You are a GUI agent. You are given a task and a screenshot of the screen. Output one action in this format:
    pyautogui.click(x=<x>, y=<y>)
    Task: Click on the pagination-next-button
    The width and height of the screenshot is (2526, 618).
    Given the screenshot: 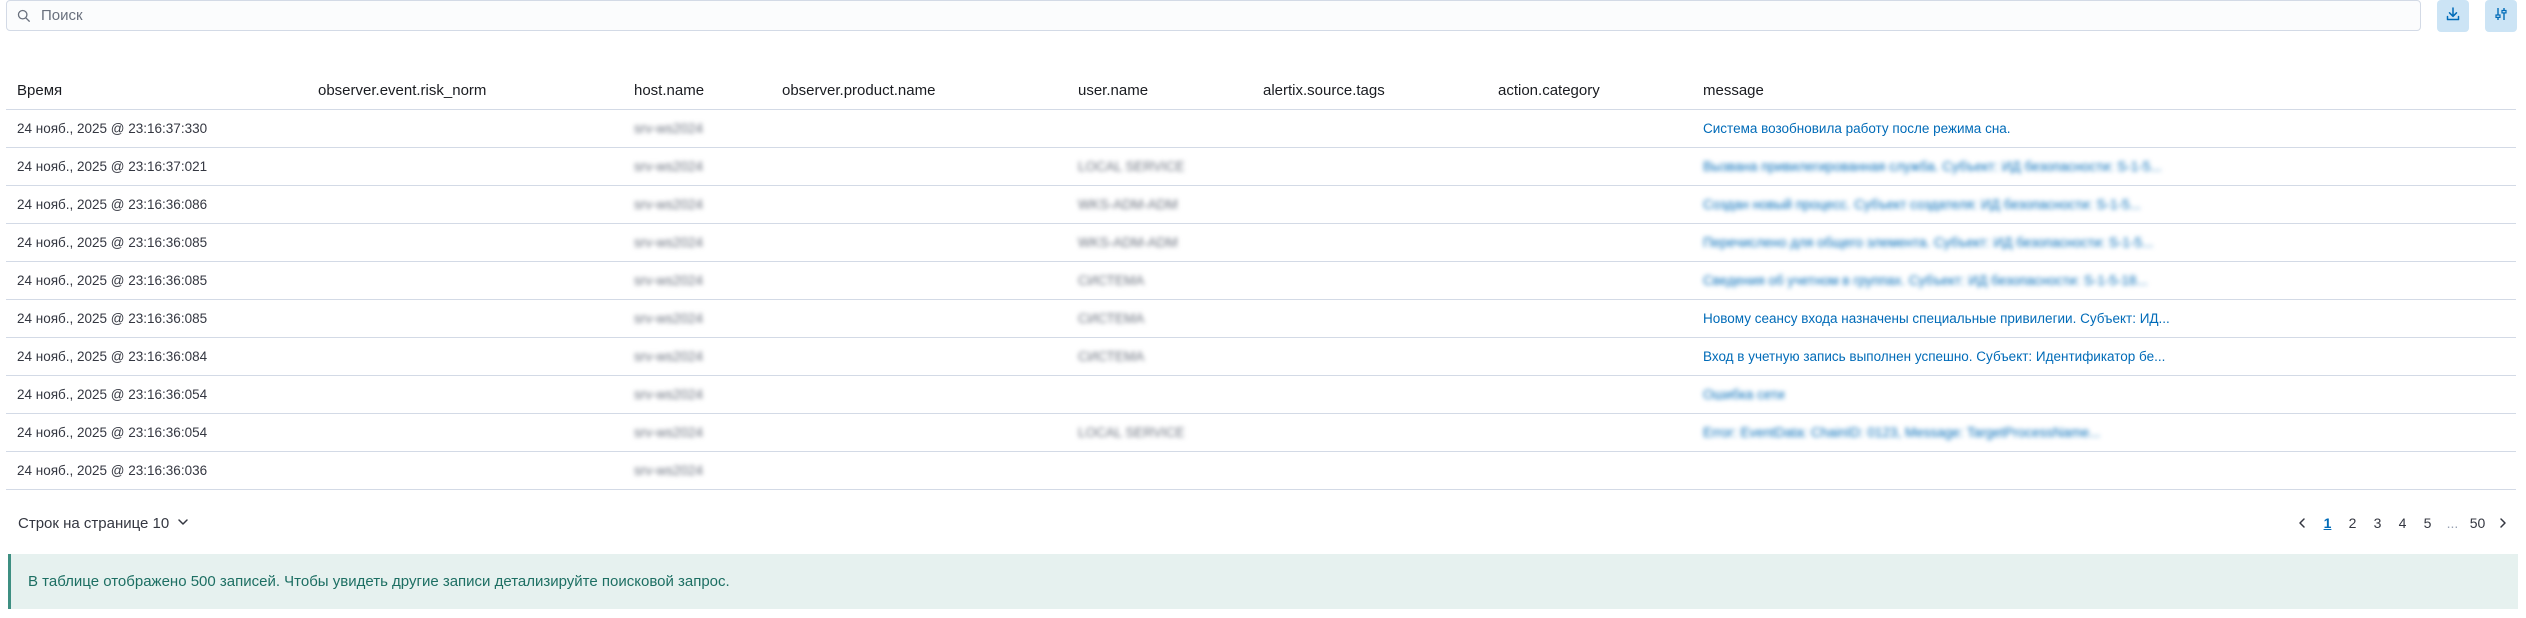 What is the action you would take?
    pyautogui.click(x=2503, y=523)
    